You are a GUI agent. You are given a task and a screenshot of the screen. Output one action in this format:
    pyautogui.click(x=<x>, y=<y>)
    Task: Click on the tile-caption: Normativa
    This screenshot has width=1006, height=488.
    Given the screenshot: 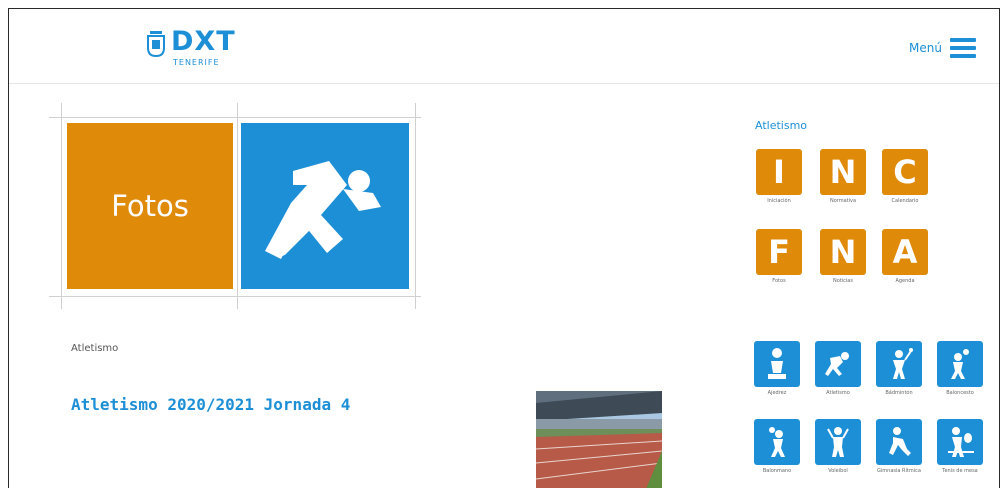 What is the action you would take?
    pyautogui.click(x=843, y=201)
    